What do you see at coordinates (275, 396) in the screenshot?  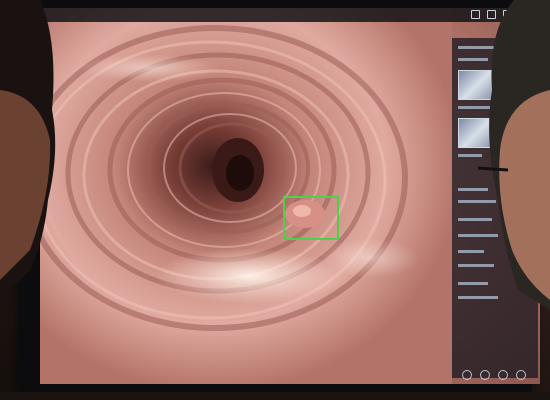 I see `desk-edge` at bounding box center [275, 396].